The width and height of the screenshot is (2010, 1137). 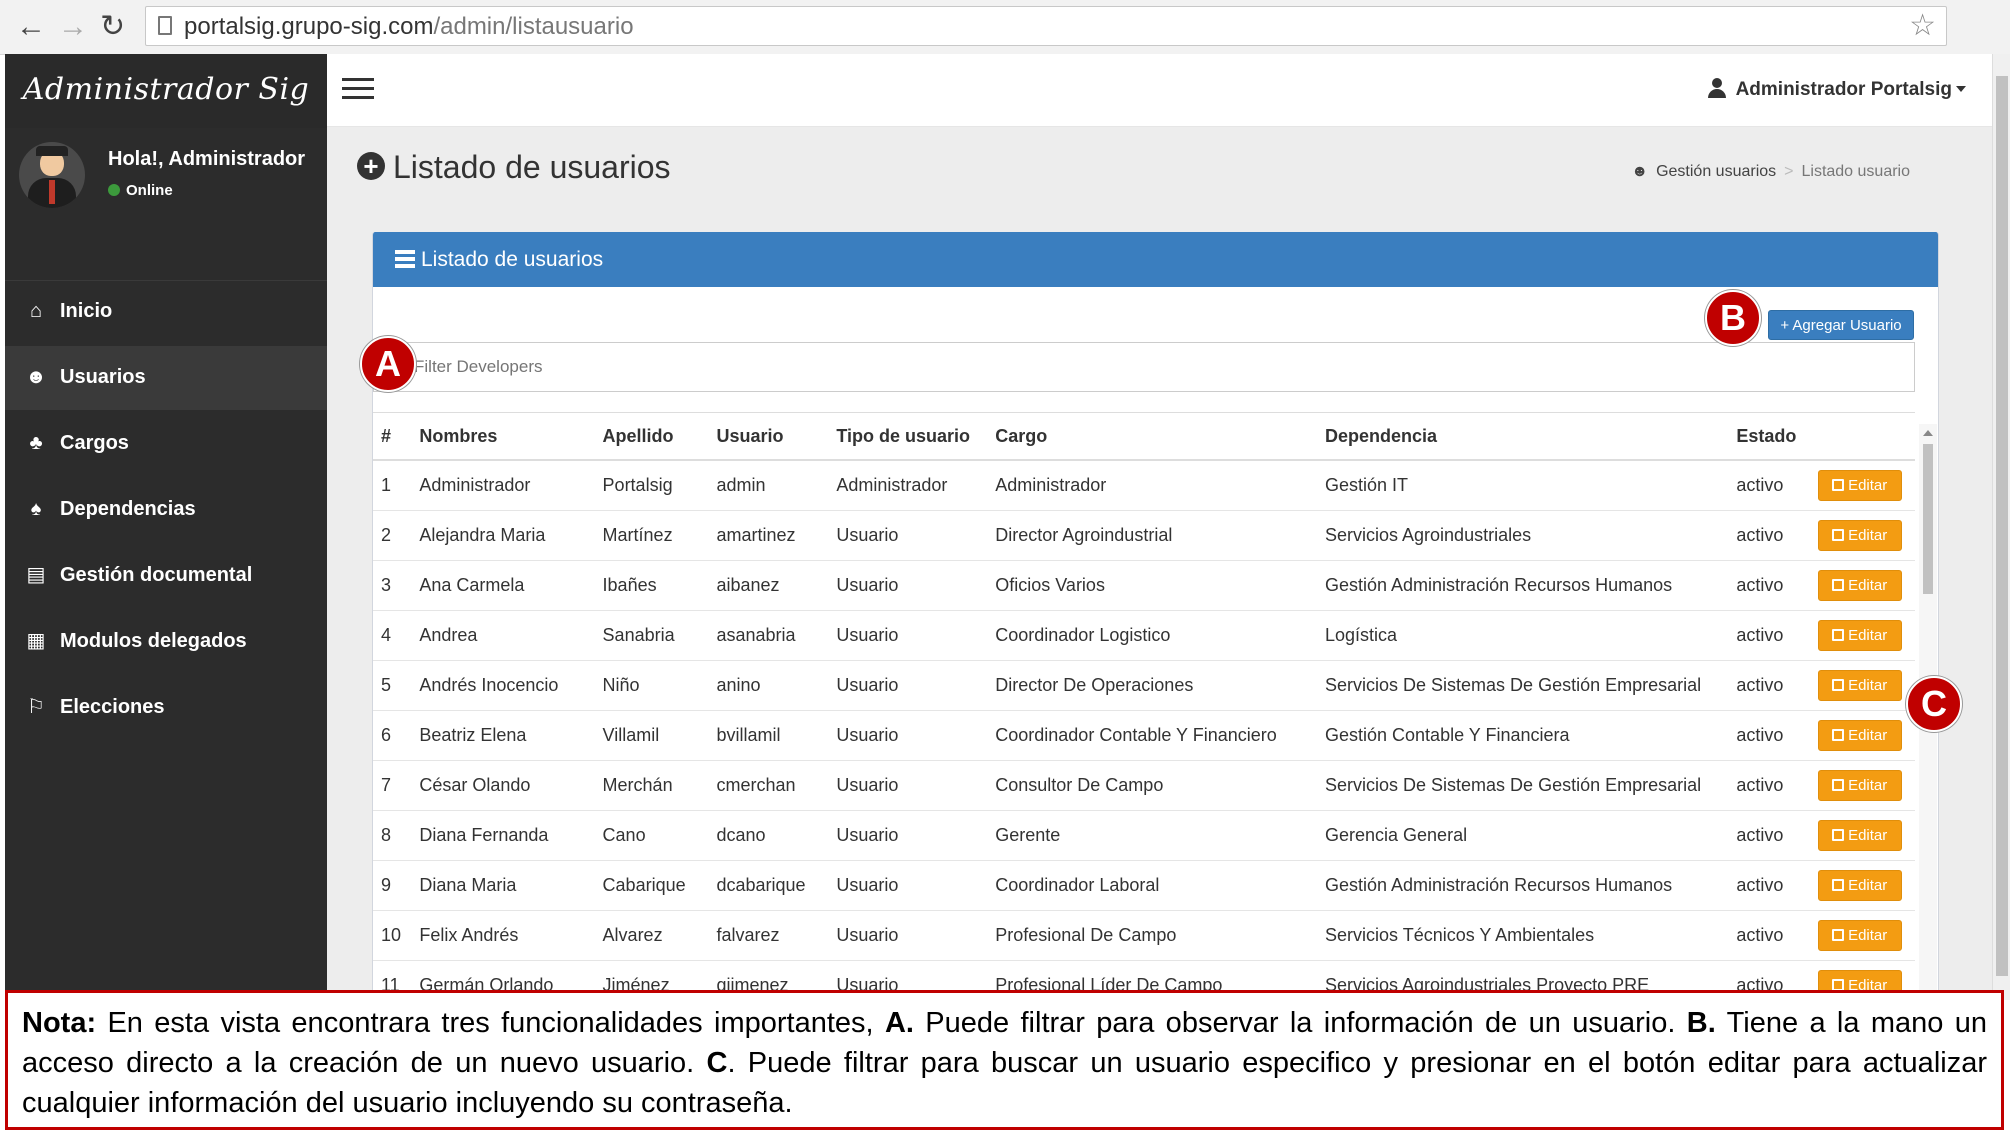 I want to click on table-cell: Coordinador Contable Y Financiero, so click(x=1152, y=735).